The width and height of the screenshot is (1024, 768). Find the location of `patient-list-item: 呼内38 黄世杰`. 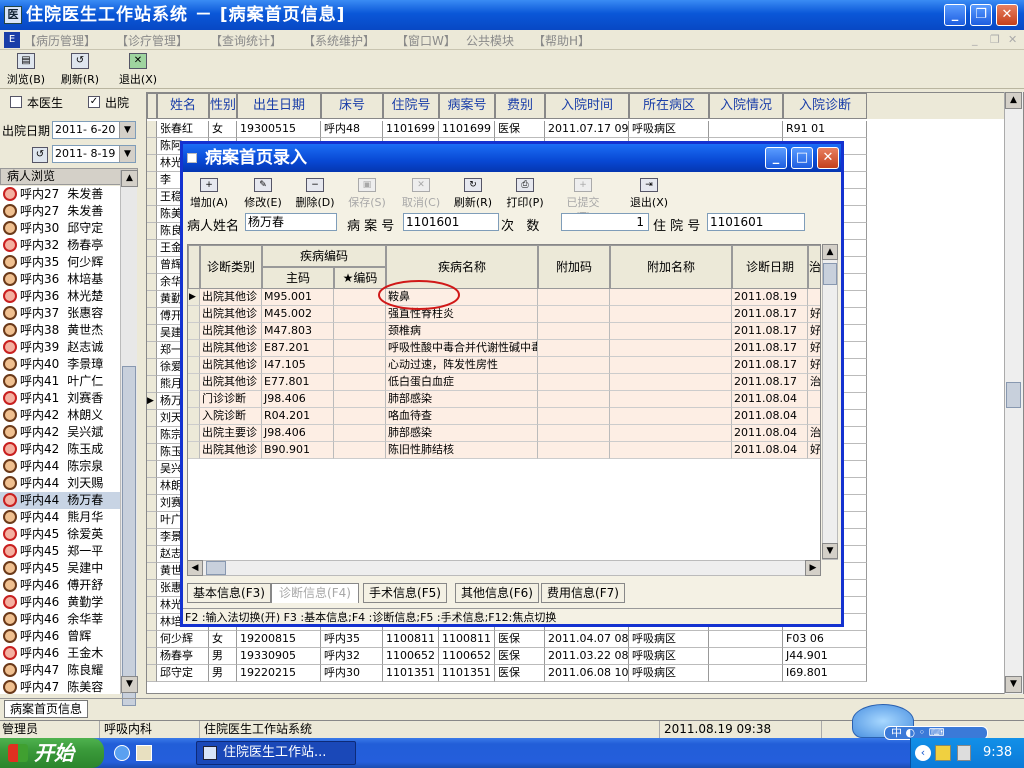

patient-list-item: 呼内38 黄世杰 is located at coordinates (60, 330).